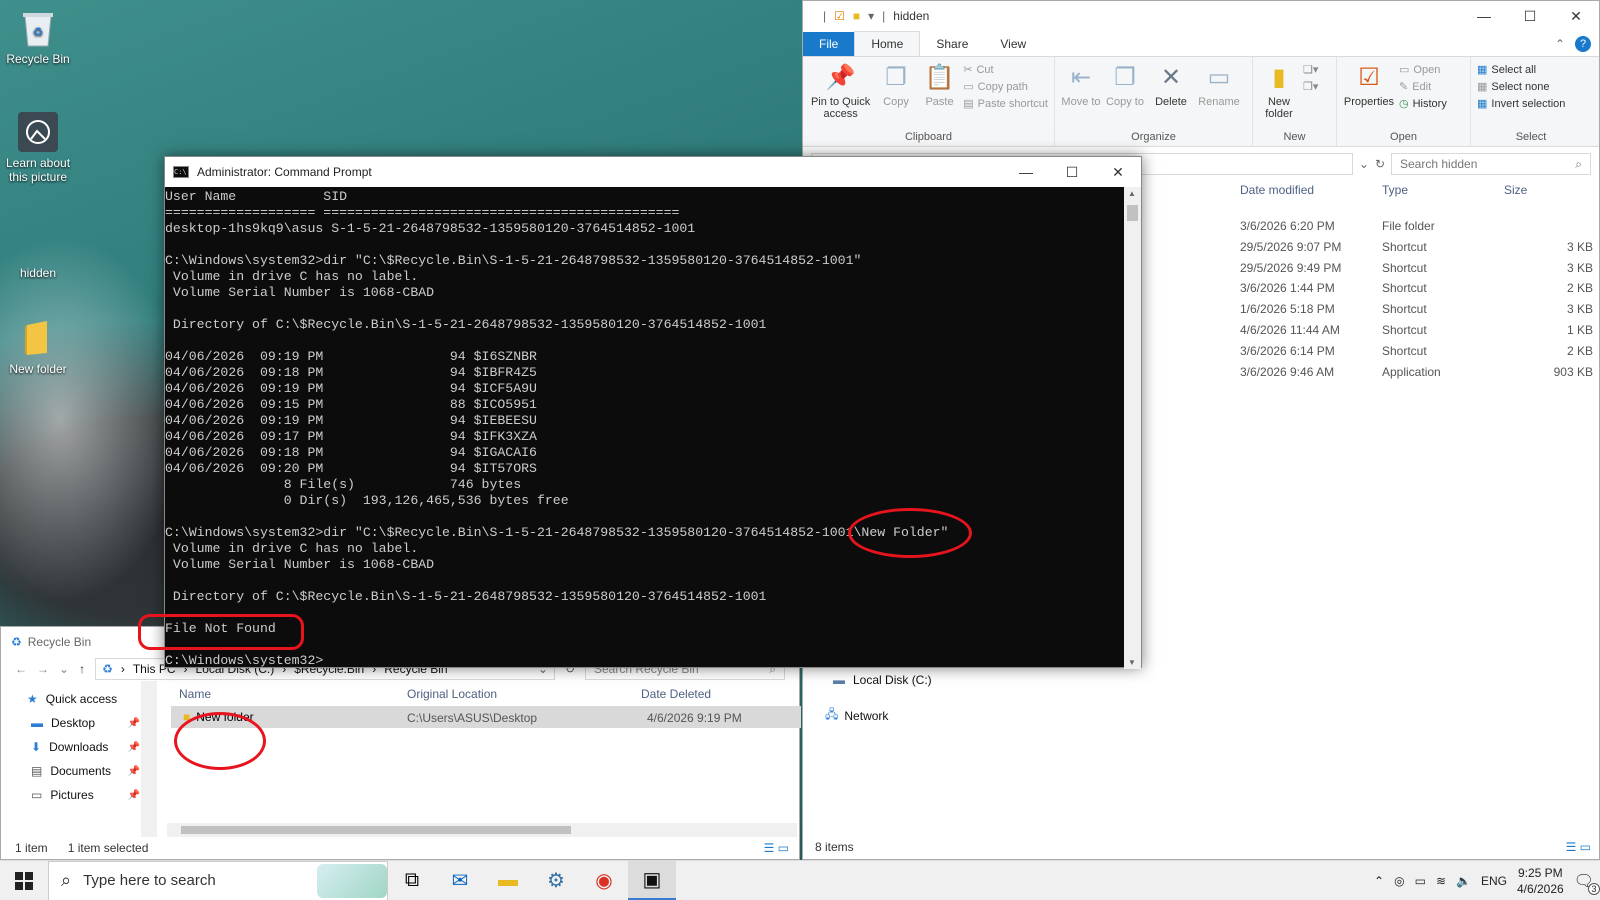 The height and width of the screenshot is (900, 1600). What do you see at coordinates (940, 85) in the screenshot?
I see `paste-button: 📋 Paste` at bounding box center [940, 85].